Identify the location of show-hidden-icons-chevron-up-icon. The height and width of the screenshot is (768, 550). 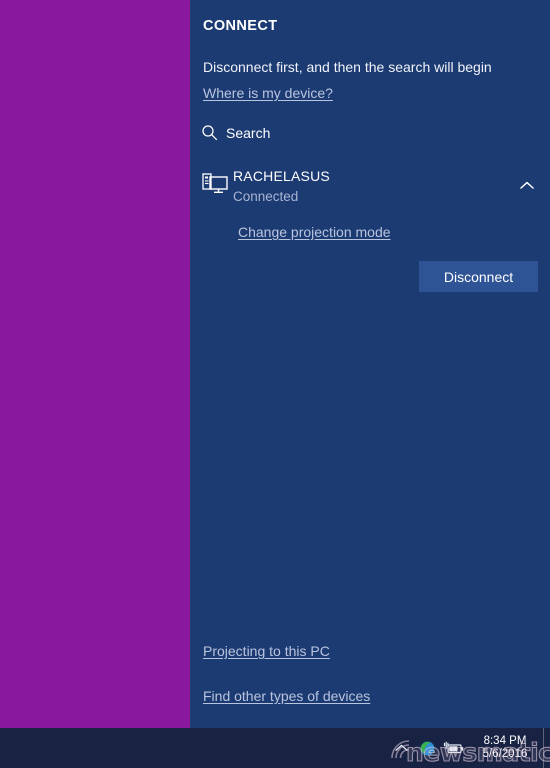
(401, 748).